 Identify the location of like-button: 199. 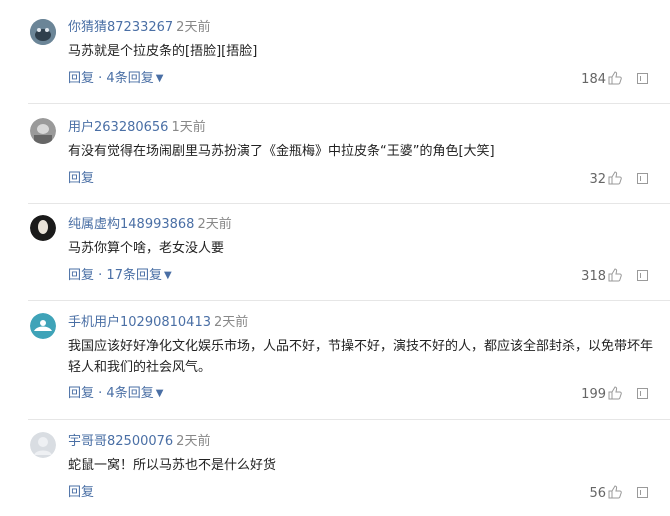
(601, 394).